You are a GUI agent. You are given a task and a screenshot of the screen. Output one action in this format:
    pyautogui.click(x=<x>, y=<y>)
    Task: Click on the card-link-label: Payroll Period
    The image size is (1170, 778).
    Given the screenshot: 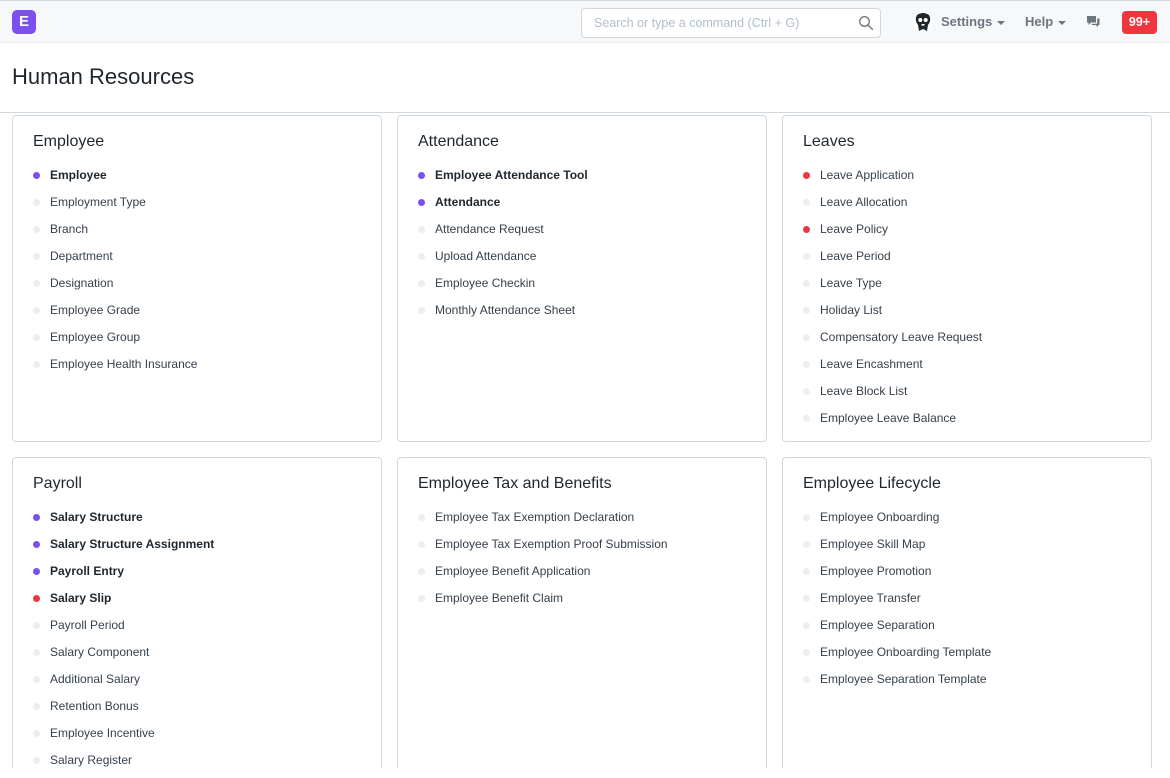 What is the action you would take?
    pyautogui.click(x=87, y=625)
    